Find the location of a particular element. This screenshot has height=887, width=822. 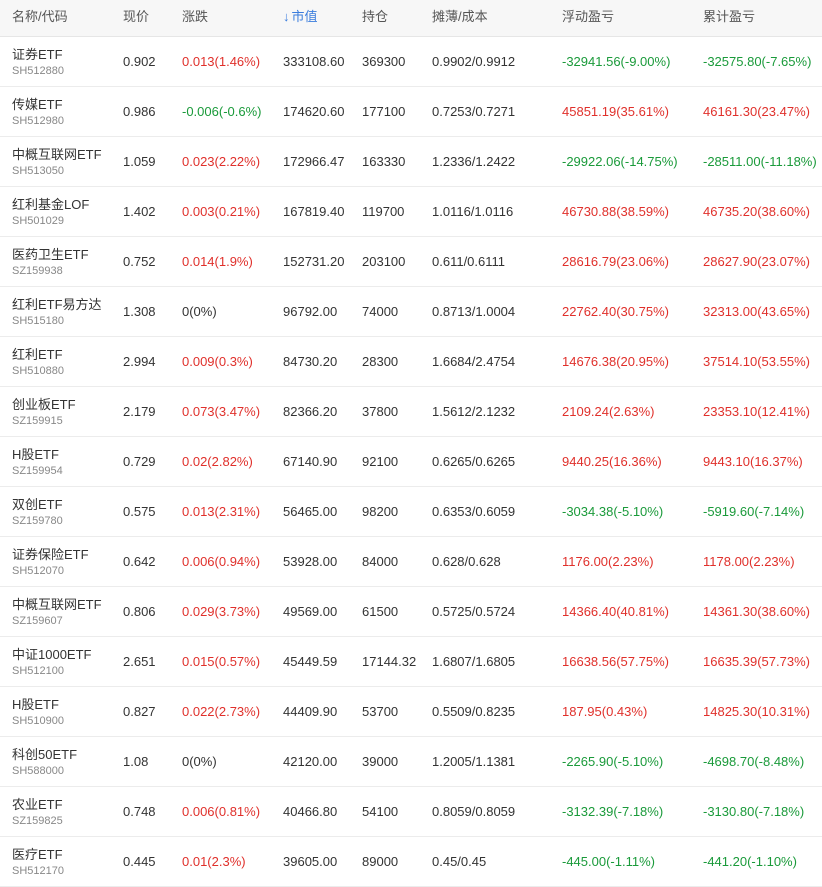

market-value-cell: 333108.60 is located at coordinates (314, 61).